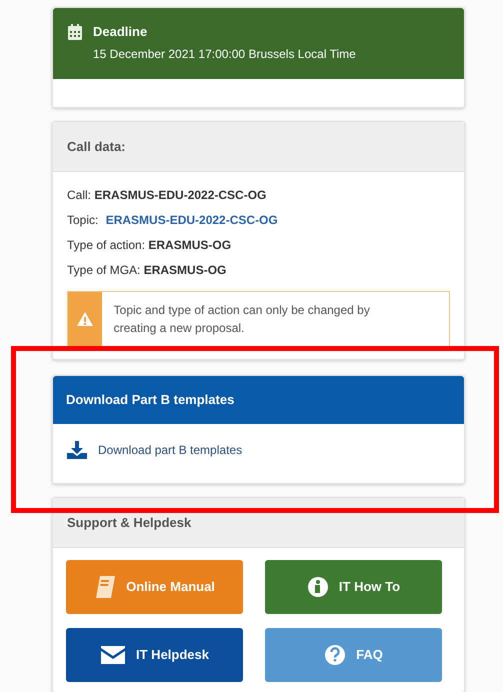  What do you see at coordinates (77, 450) in the screenshot?
I see `download-icon` at bounding box center [77, 450].